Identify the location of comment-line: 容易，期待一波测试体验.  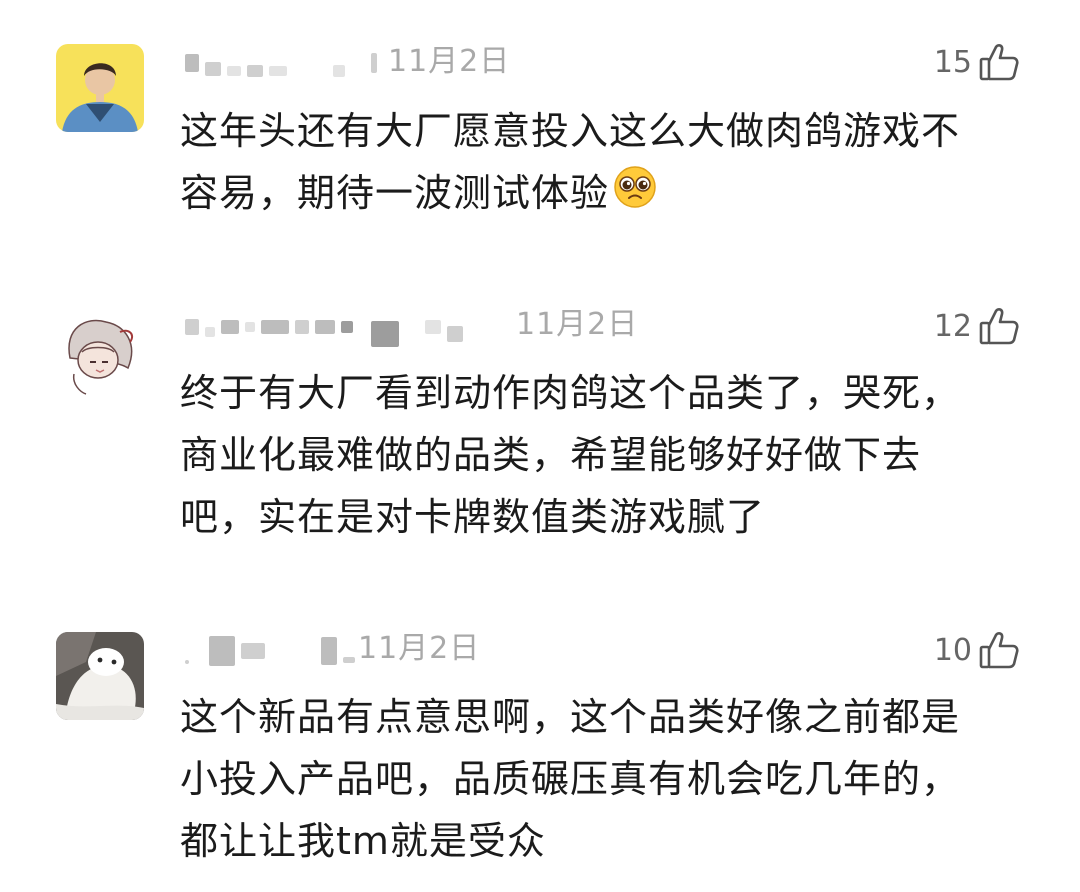
(395, 193).